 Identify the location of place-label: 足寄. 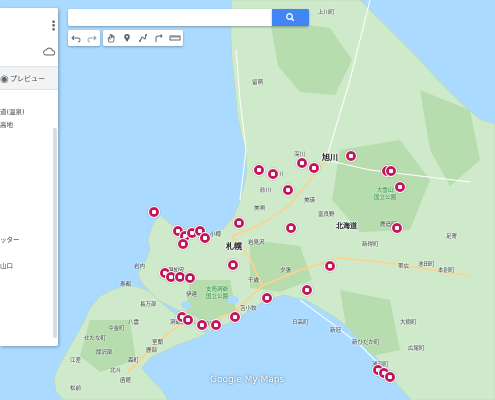
(452, 237).